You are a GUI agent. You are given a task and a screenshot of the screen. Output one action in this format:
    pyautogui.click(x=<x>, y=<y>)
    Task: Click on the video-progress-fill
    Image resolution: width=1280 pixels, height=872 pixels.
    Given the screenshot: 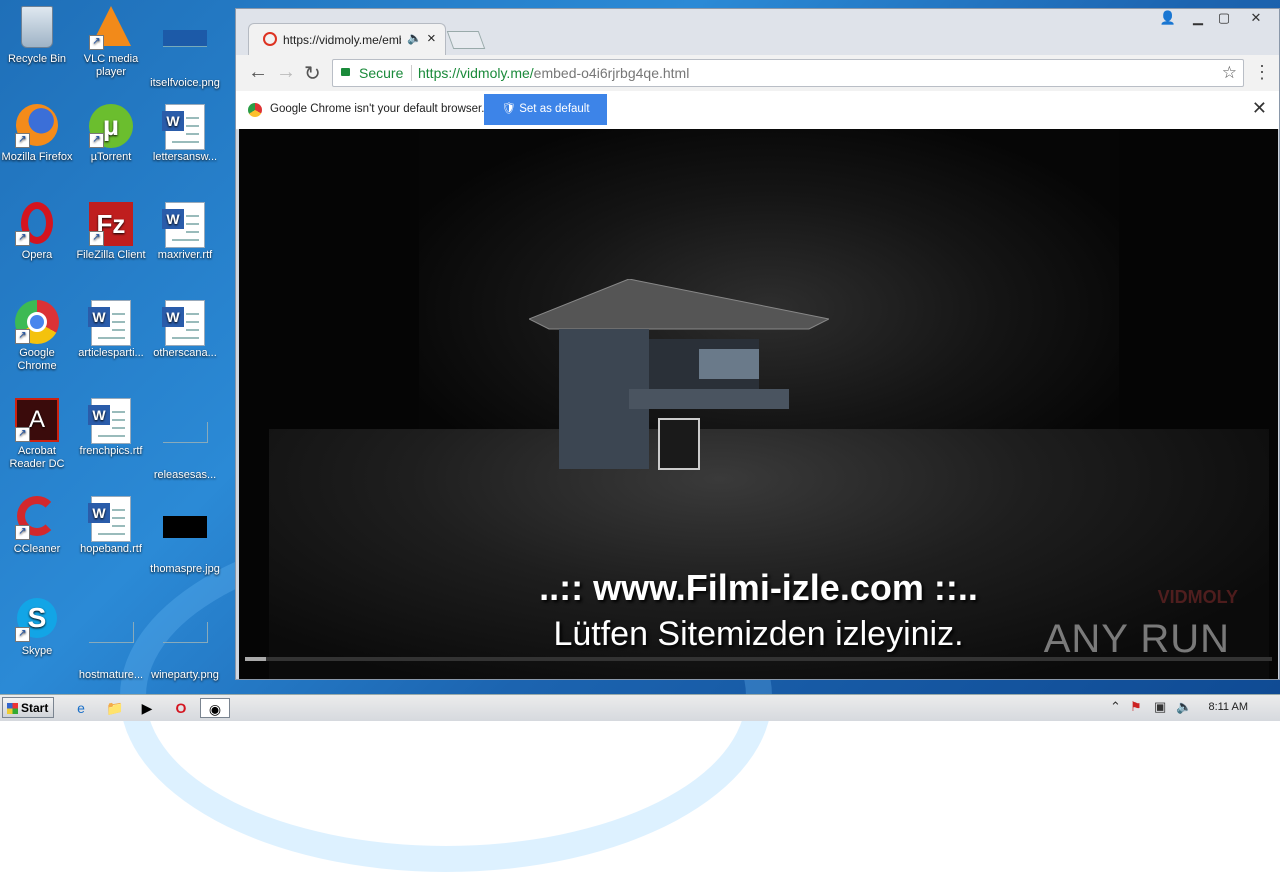 What is the action you would take?
    pyautogui.click(x=255, y=659)
    